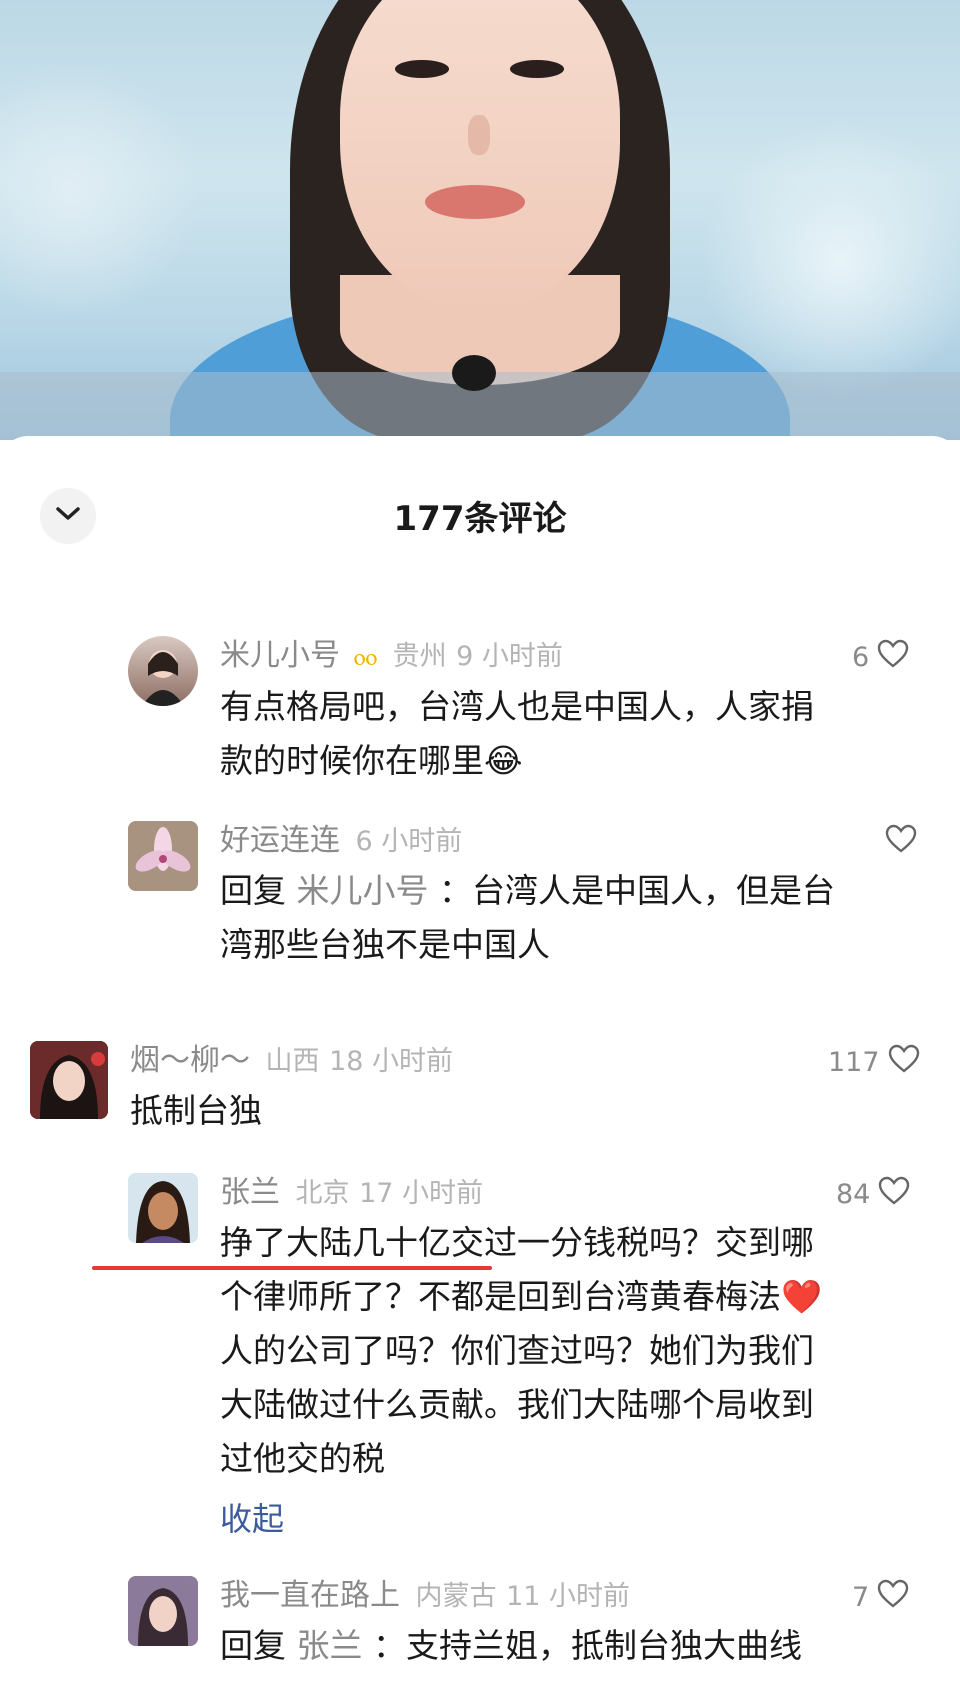 The image size is (960, 1682). What do you see at coordinates (341, 841) in the screenshot?
I see `comment-meta: 好运连连 6 小时前` at bounding box center [341, 841].